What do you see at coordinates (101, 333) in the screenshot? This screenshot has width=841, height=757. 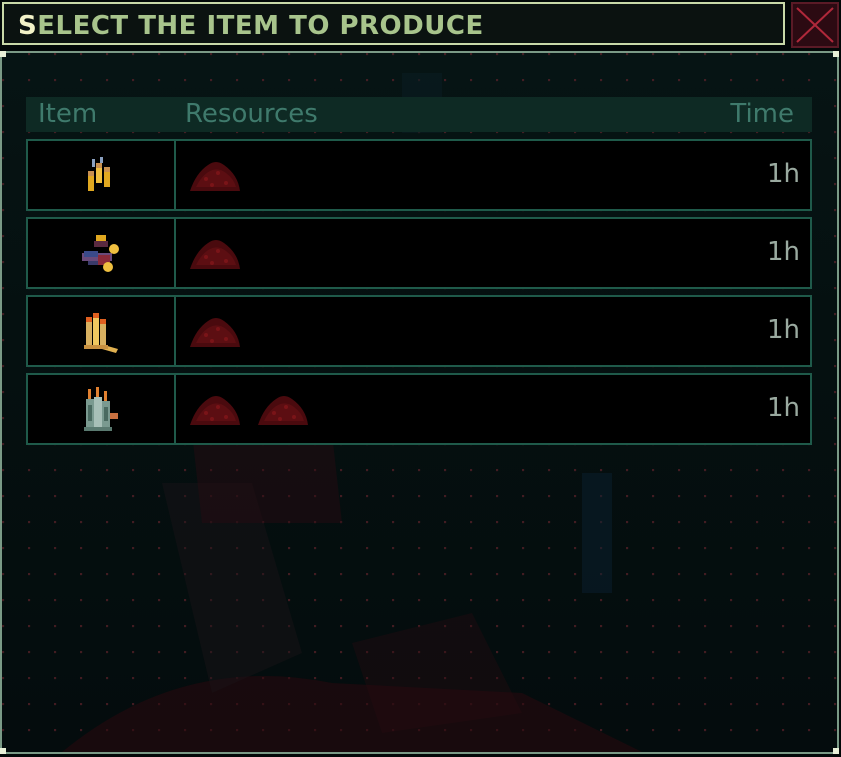 I see `shells-icon` at bounding box center [101, 333].